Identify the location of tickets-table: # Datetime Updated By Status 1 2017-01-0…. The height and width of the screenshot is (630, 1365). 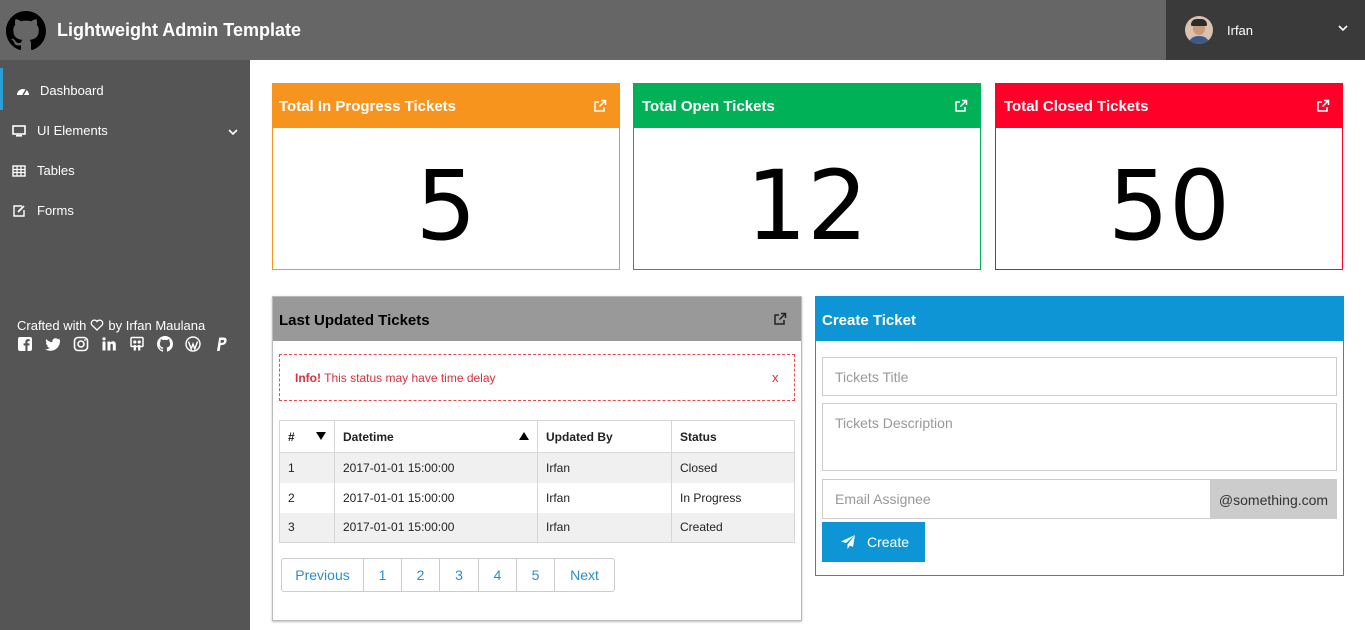
(537, 481).